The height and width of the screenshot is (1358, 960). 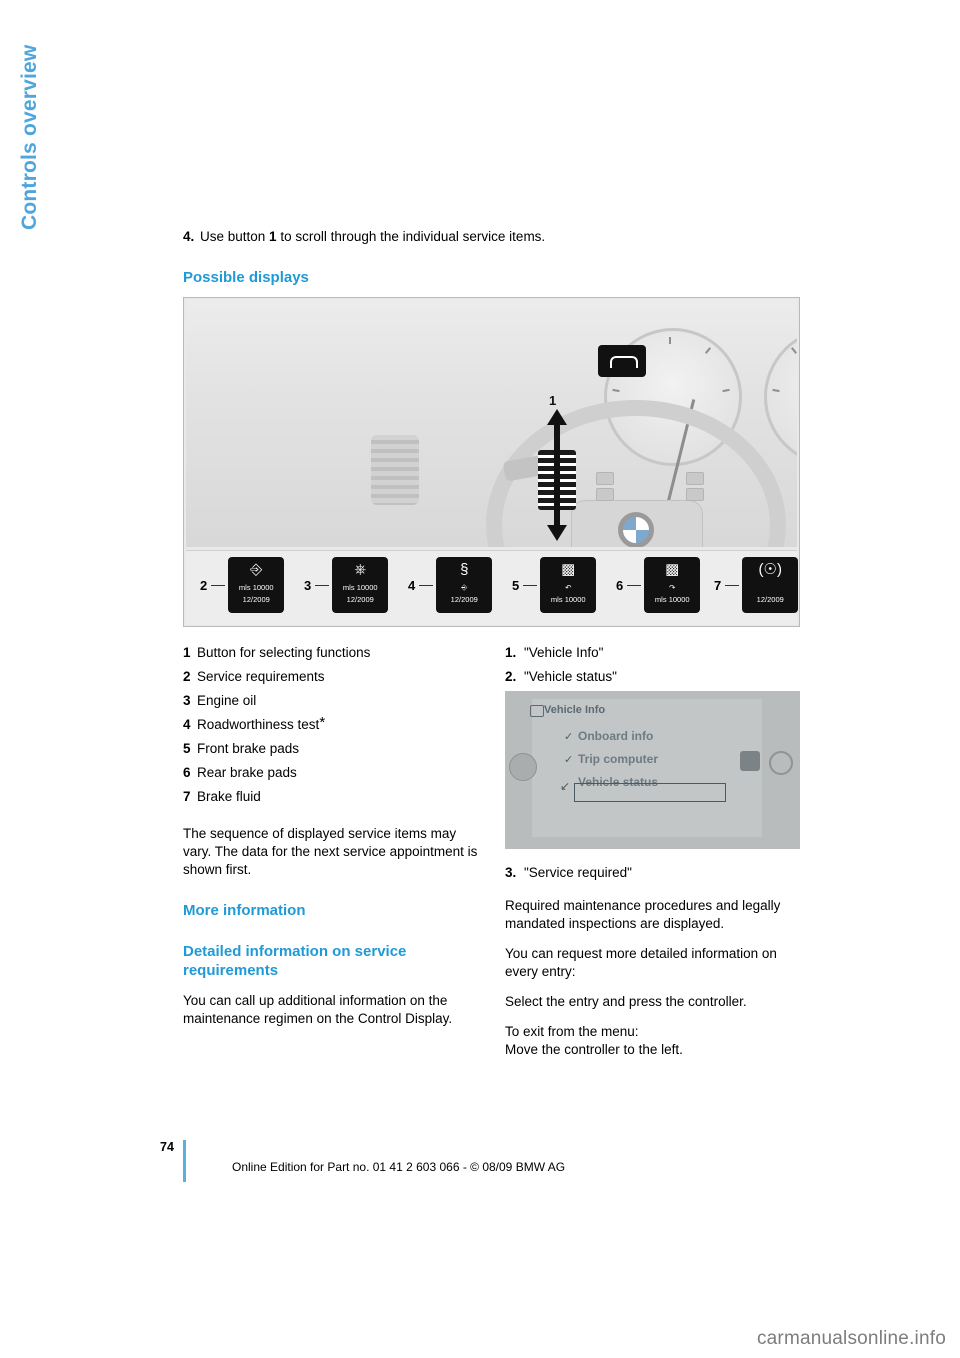 What do you see at coordinates (570, 676) in the screenshot?
I see `item-label: "Vehicle status"` at bounding box center [570, 676].